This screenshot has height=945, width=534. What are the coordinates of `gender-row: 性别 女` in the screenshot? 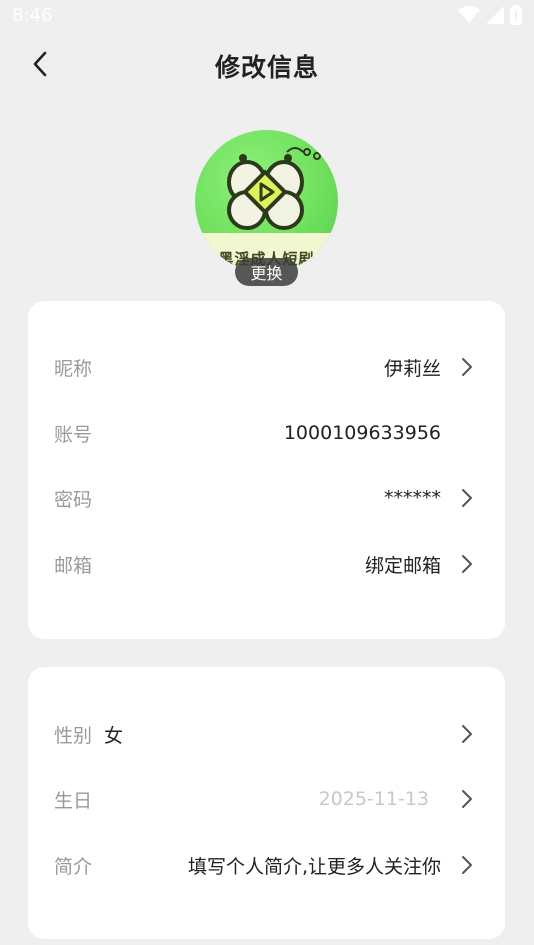 It's located at (266, 734).